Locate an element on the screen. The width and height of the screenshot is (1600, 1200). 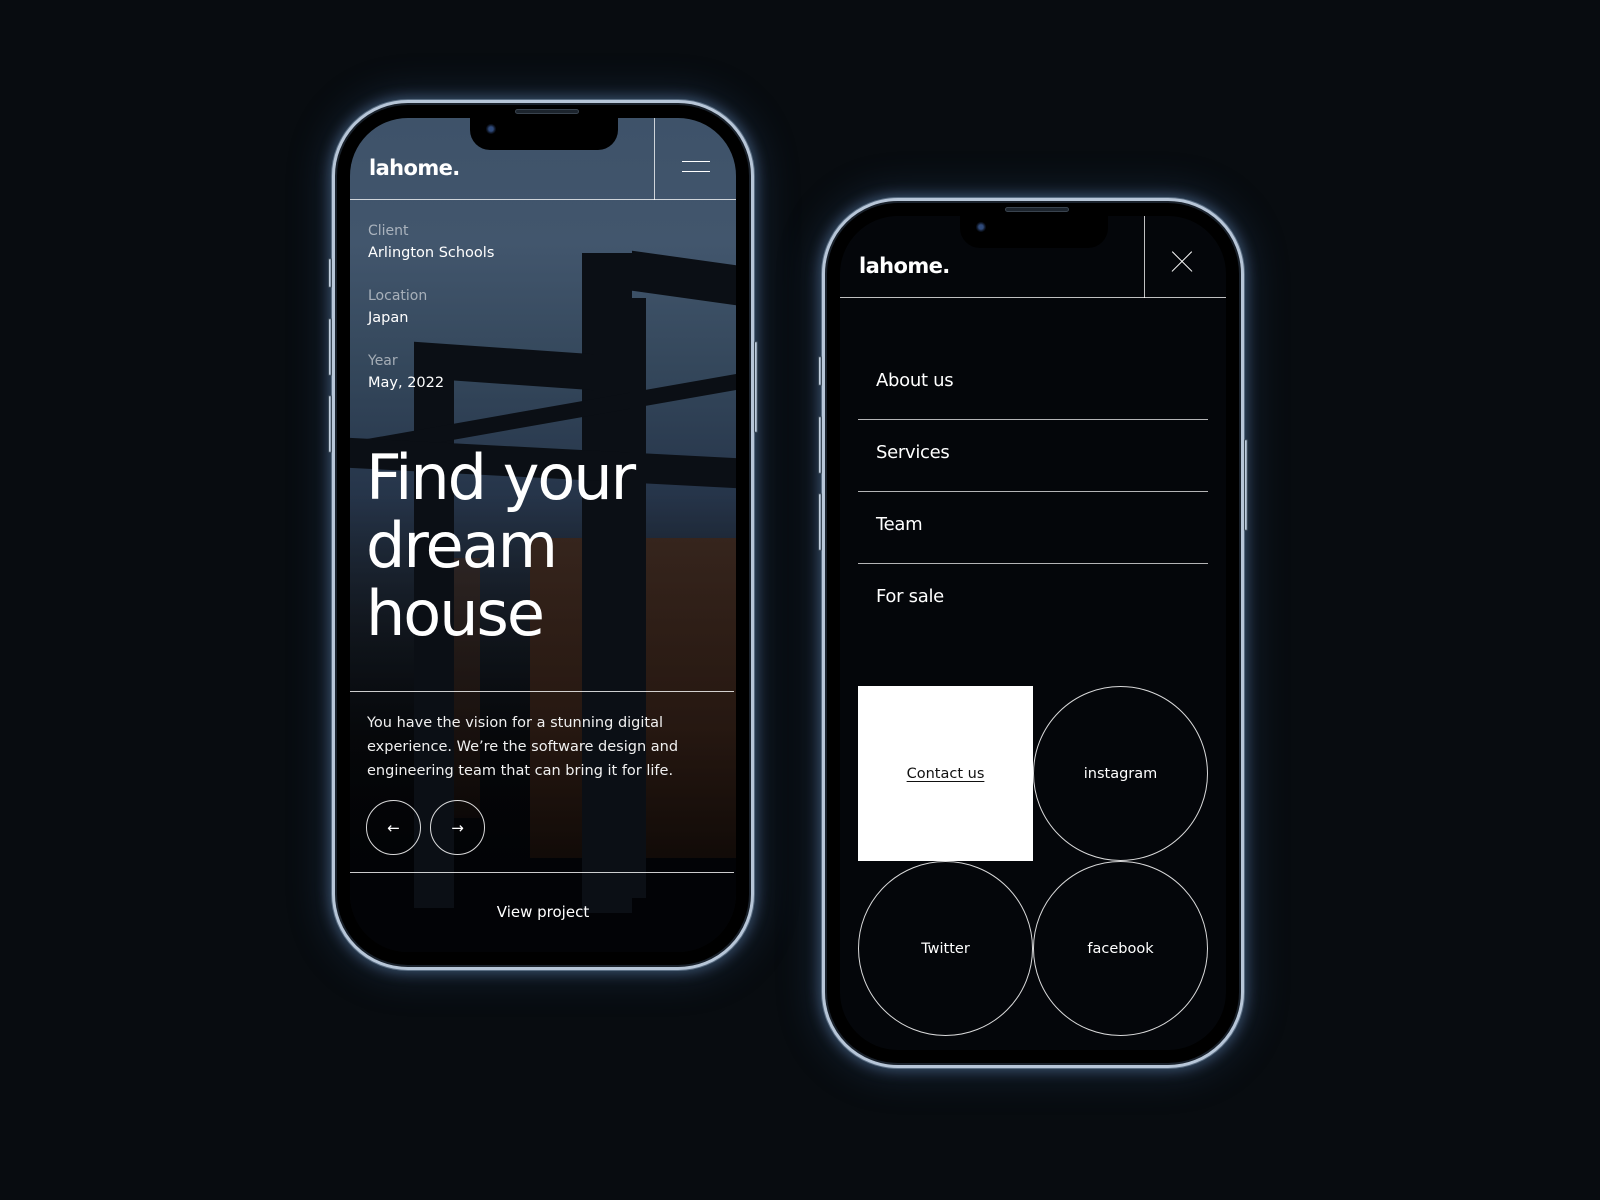
headline-line: house is located at coordinates (455, 613).